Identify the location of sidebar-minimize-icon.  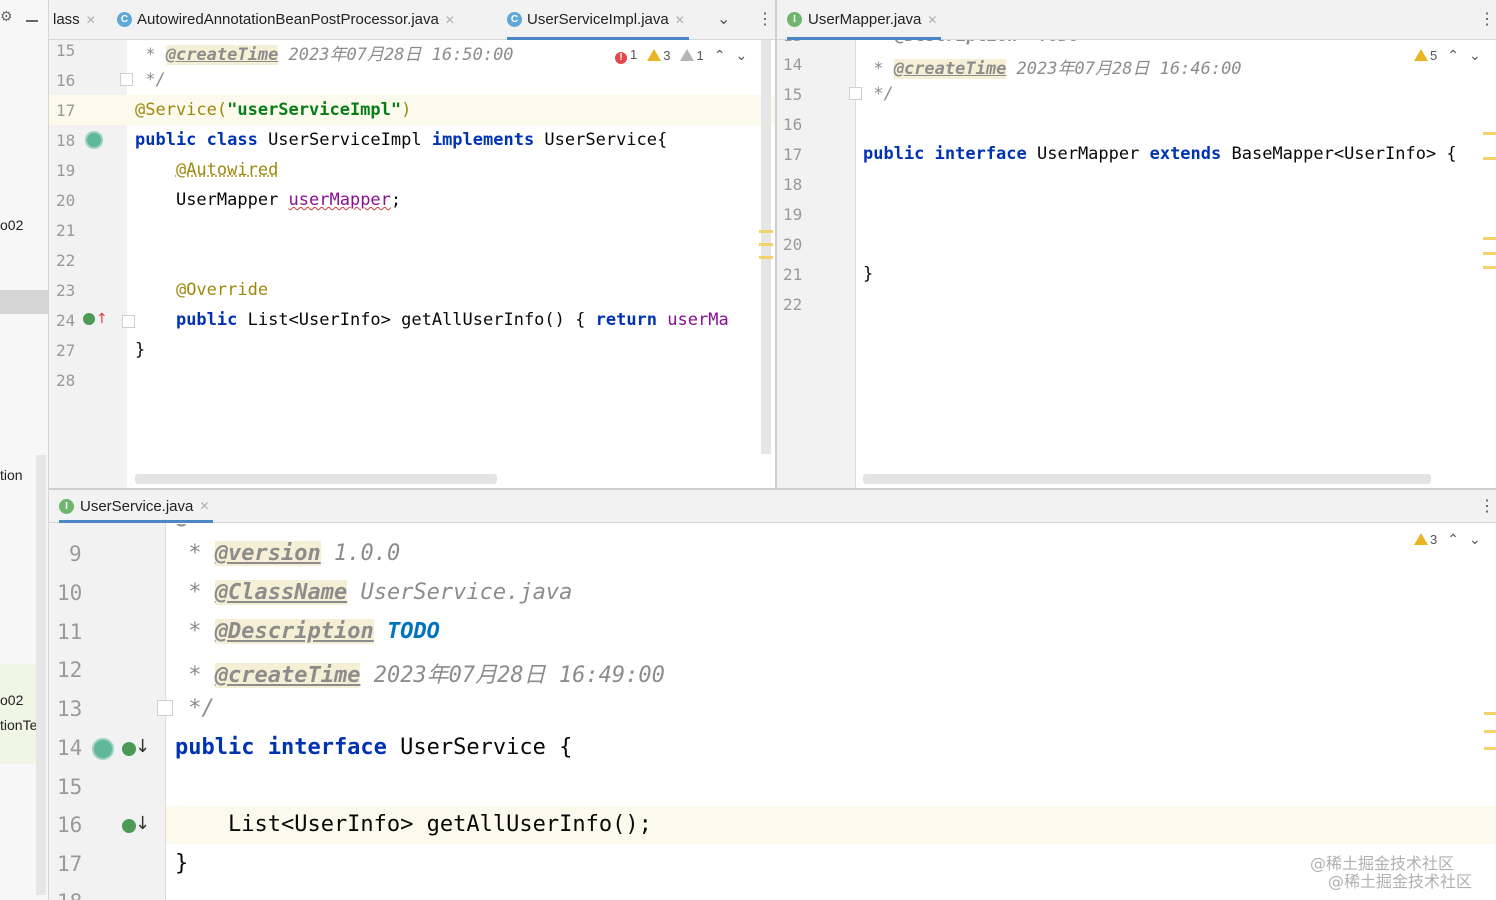
(32, 21).